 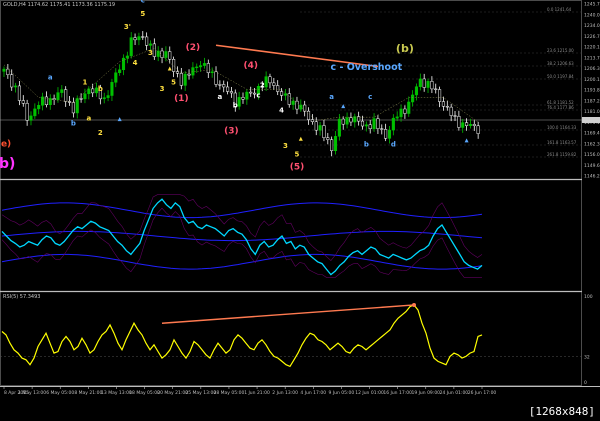 I want to click on x-tick-label: 6 May 05:00, so click(x=60, y=393).